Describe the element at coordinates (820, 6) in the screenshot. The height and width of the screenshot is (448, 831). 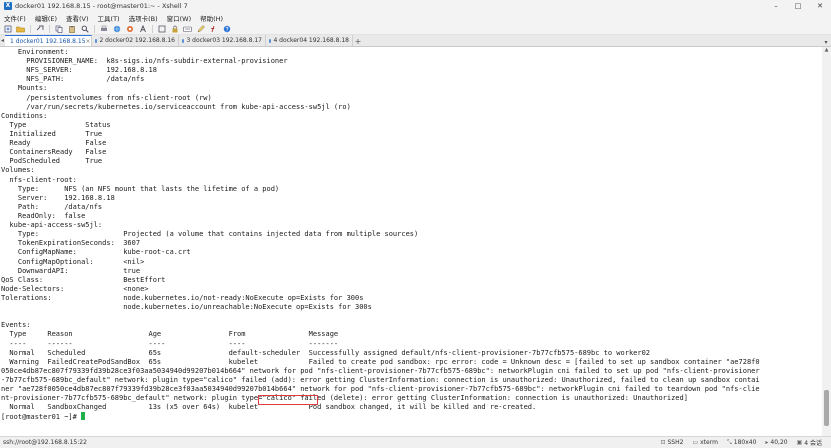
I see `close-button: ✕` at that location.